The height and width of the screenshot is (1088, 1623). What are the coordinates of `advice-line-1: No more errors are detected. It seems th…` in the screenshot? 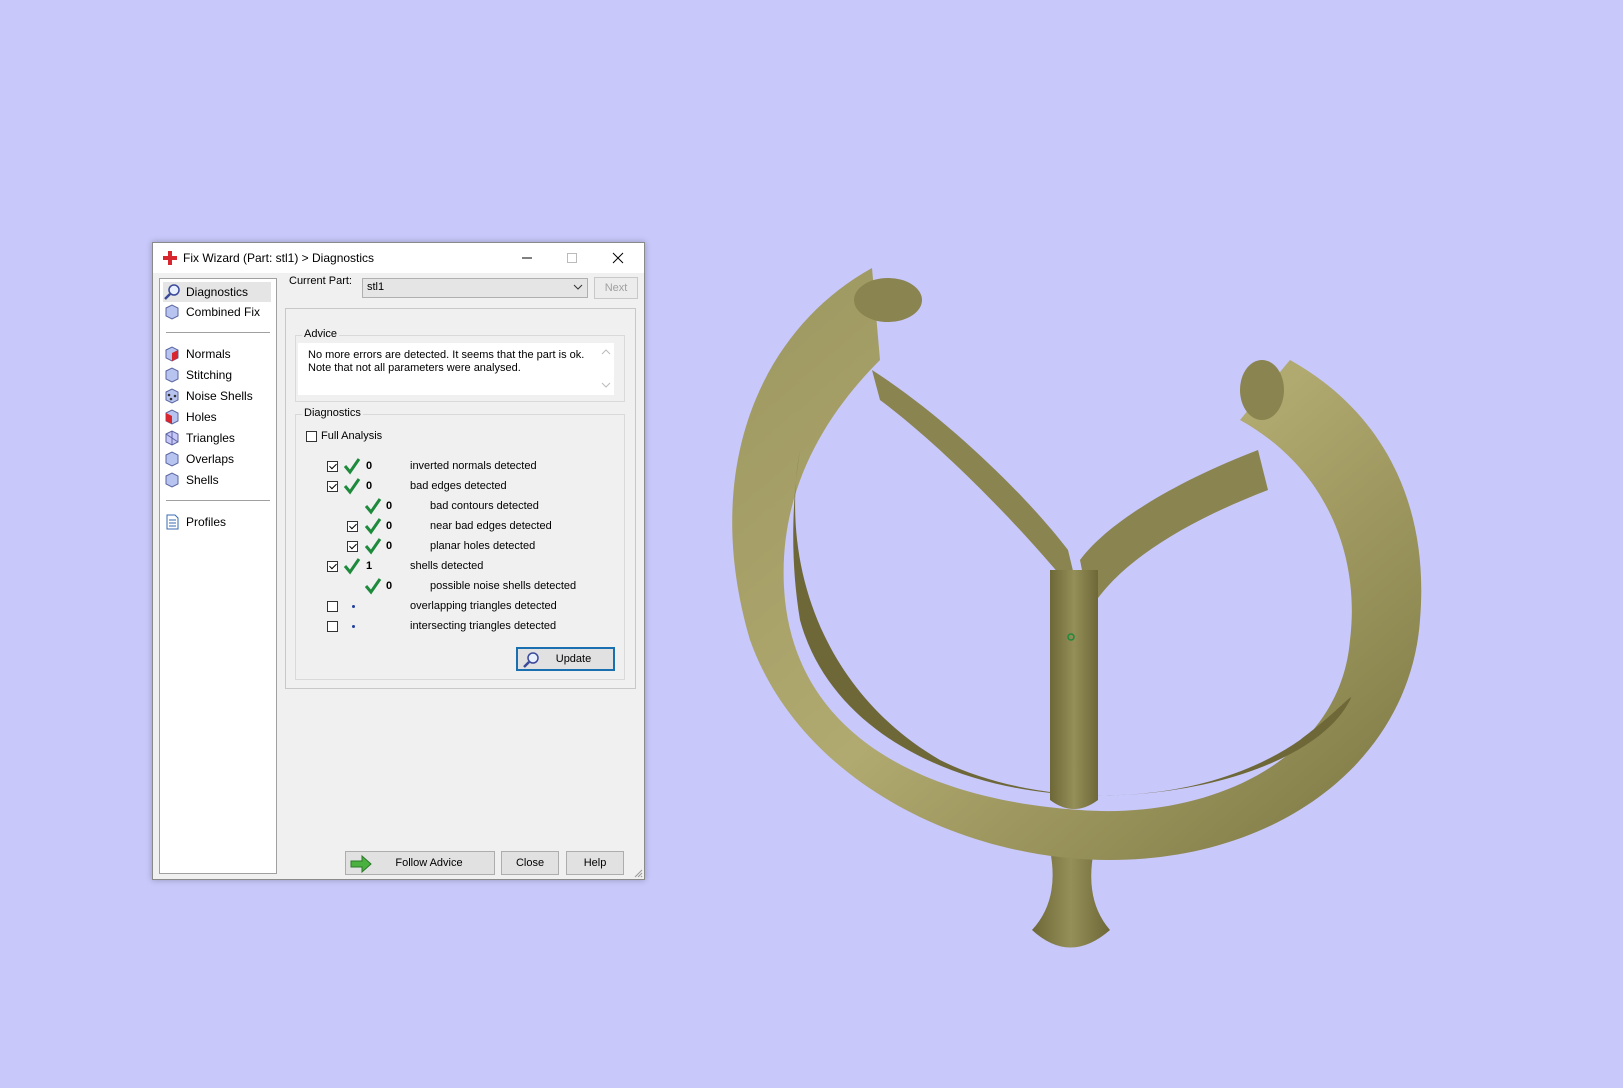 It's located at (446, 355).